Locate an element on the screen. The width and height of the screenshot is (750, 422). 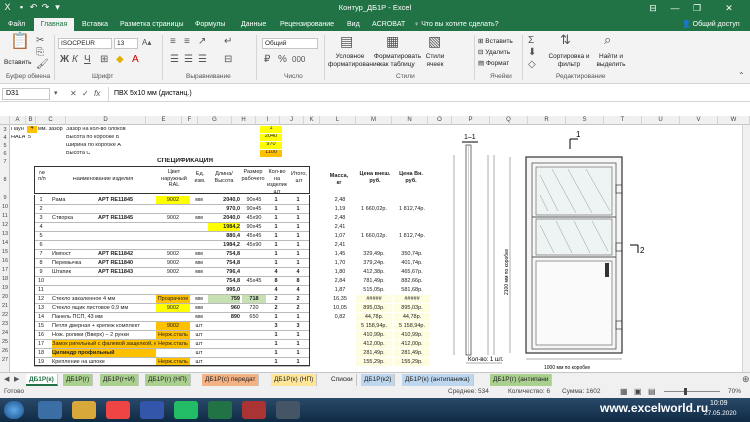
row-header-3: 3 is located at coordinates (5, 130).